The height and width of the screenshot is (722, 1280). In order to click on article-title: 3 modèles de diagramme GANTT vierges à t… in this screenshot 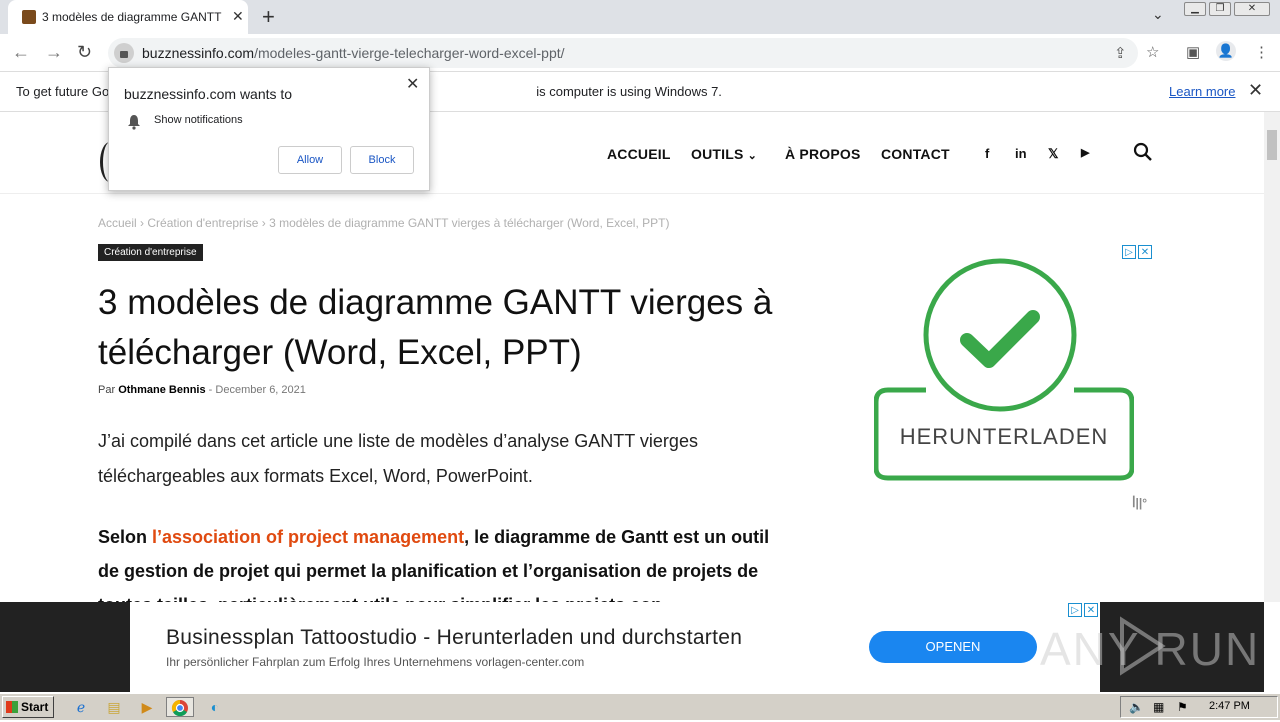, I will do `click(435, 327)`.